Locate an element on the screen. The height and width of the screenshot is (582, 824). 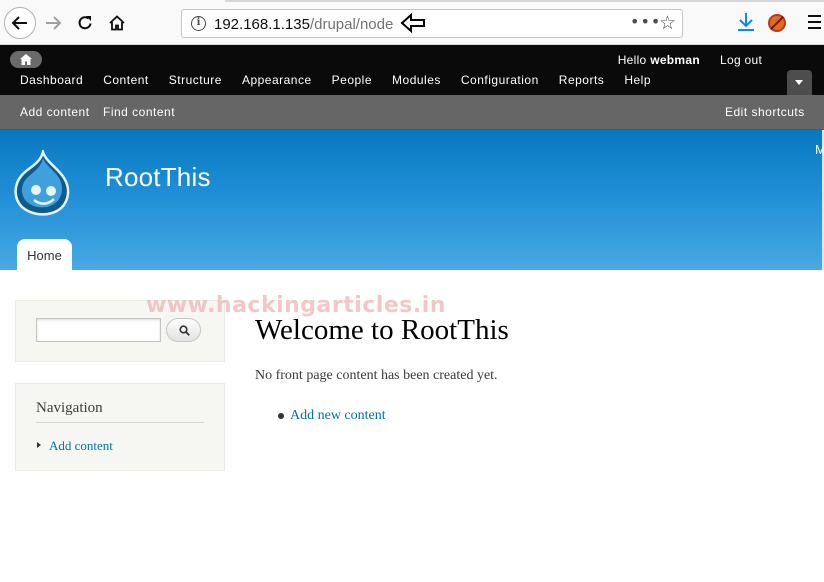
header-corner-text: M is located at coordinates (819, 149).